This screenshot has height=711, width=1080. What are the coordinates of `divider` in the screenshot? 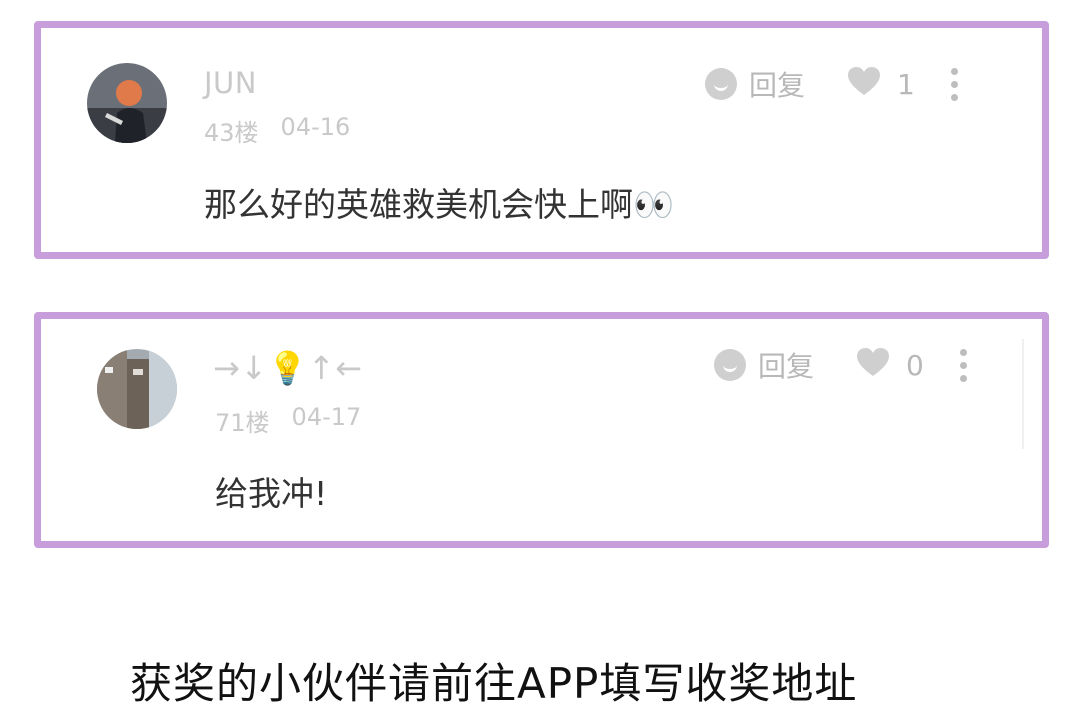 It's located at (1023, 394).